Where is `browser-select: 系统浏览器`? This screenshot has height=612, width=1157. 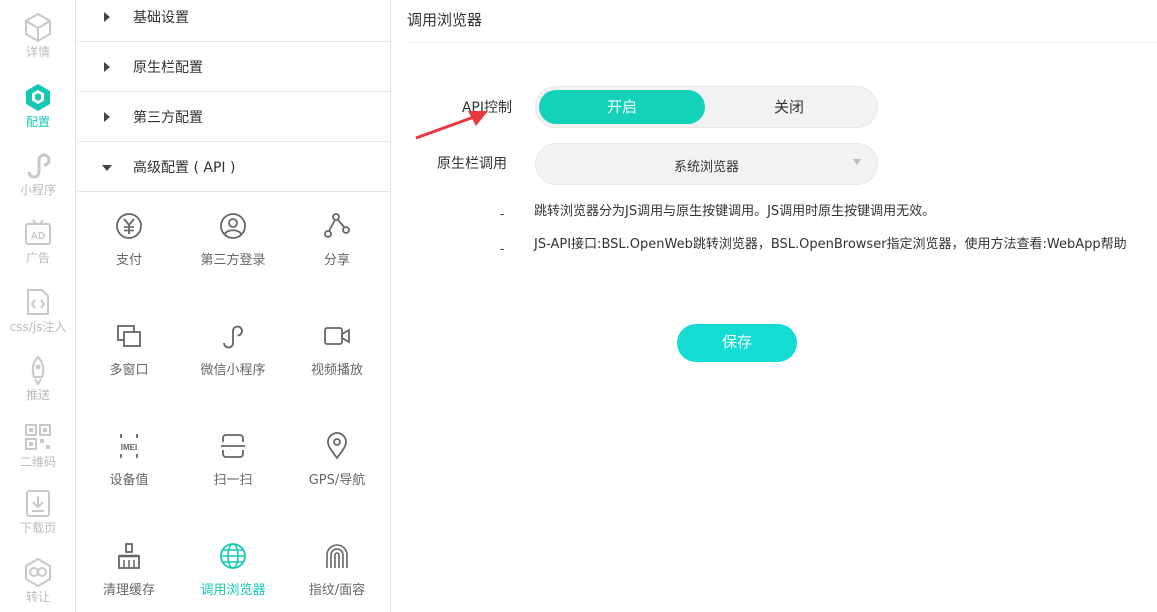
browser-select: 系统浏览器 is located at coordinates (706, 164).